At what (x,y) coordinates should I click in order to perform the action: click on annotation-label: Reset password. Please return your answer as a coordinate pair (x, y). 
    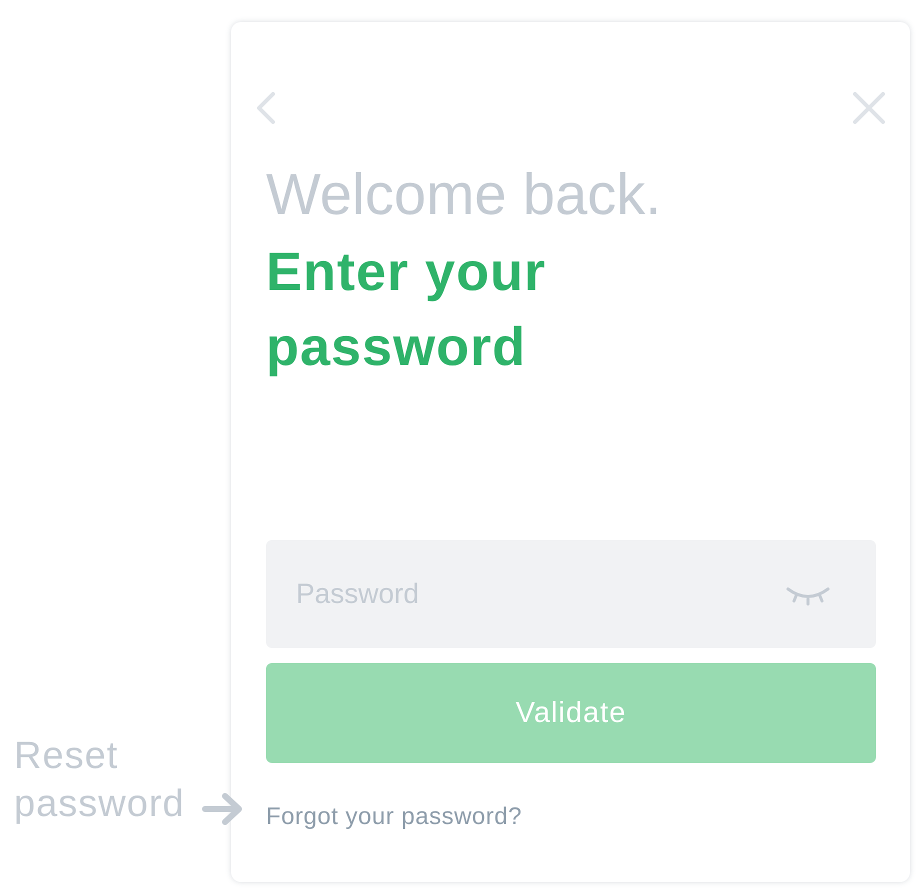
    Looking at the image, I should click on (100, 780).